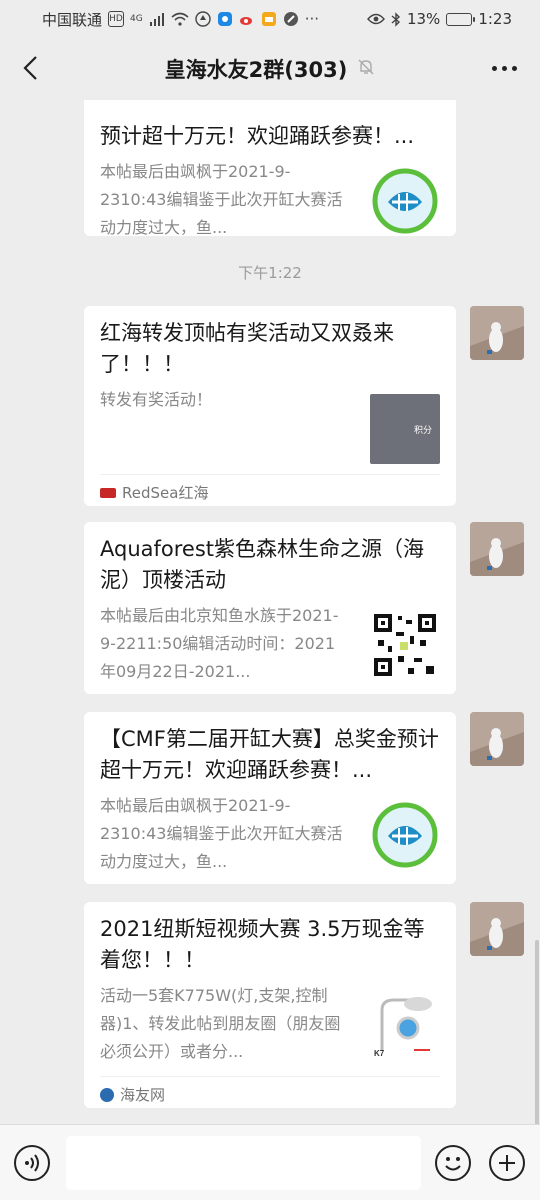 The height and width of the screenshot is (1200, 540). I want to click on more-actions-button, so click(507, 1163).